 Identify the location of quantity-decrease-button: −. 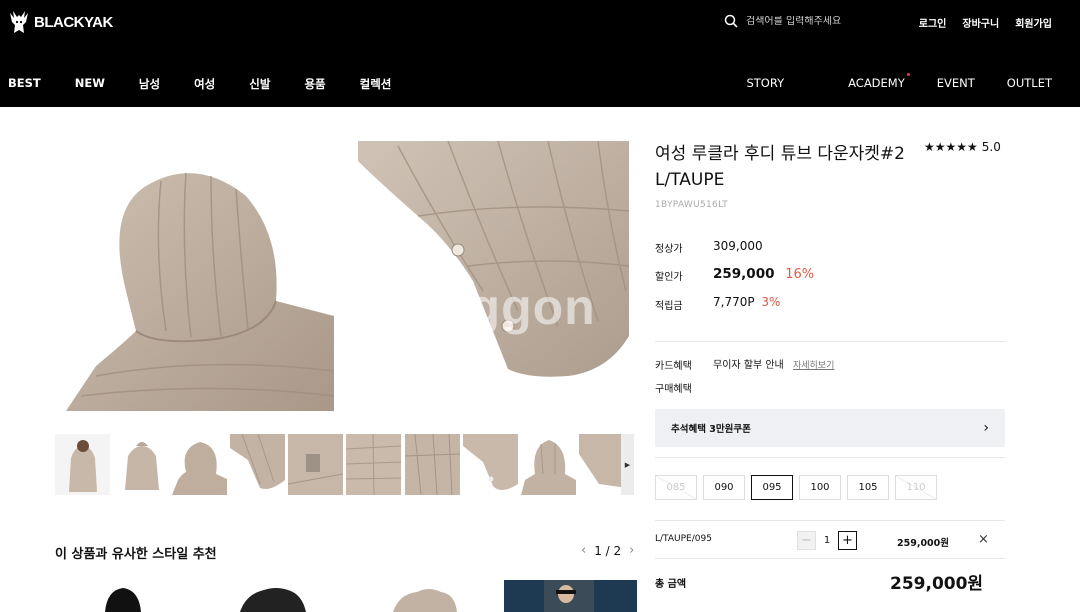
(806, 540).